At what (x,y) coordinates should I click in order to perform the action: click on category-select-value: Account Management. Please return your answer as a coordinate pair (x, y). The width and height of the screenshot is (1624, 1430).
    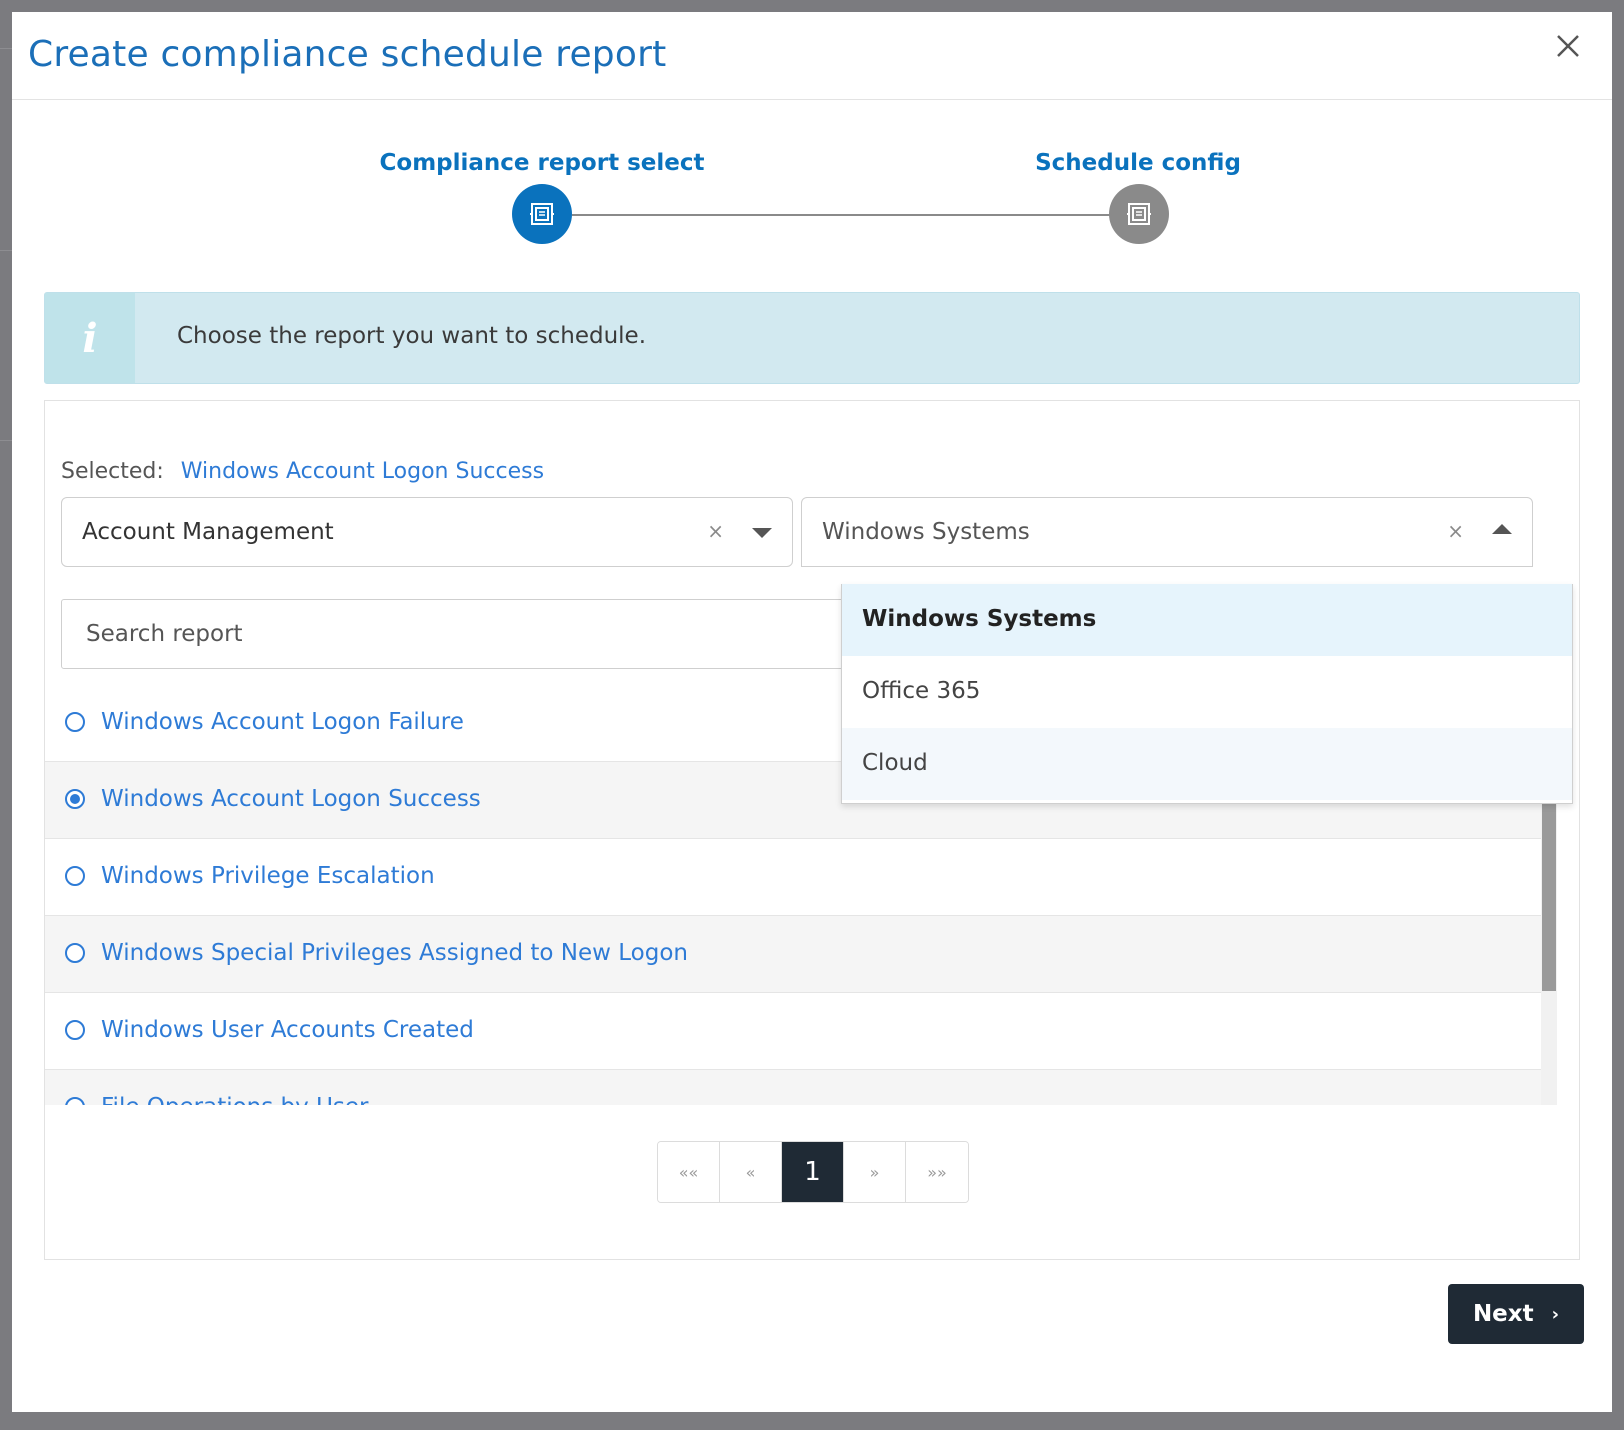
    Looking at the image, I should click on (208, 532).